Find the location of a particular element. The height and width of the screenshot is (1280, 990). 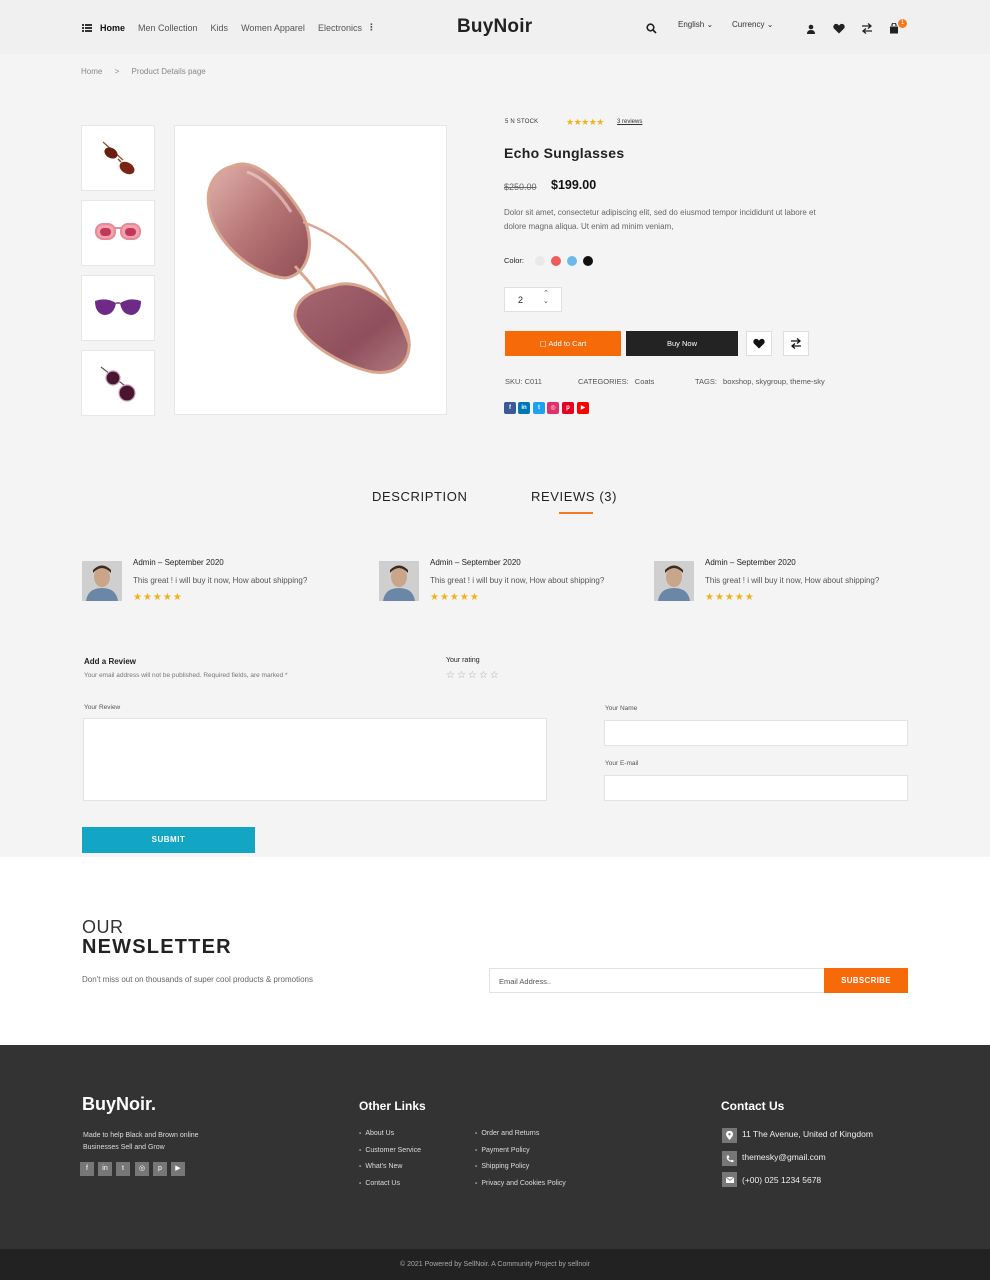

tags-value: boxshop, skygroup, theme-sky is located at coordinates (774, 381).